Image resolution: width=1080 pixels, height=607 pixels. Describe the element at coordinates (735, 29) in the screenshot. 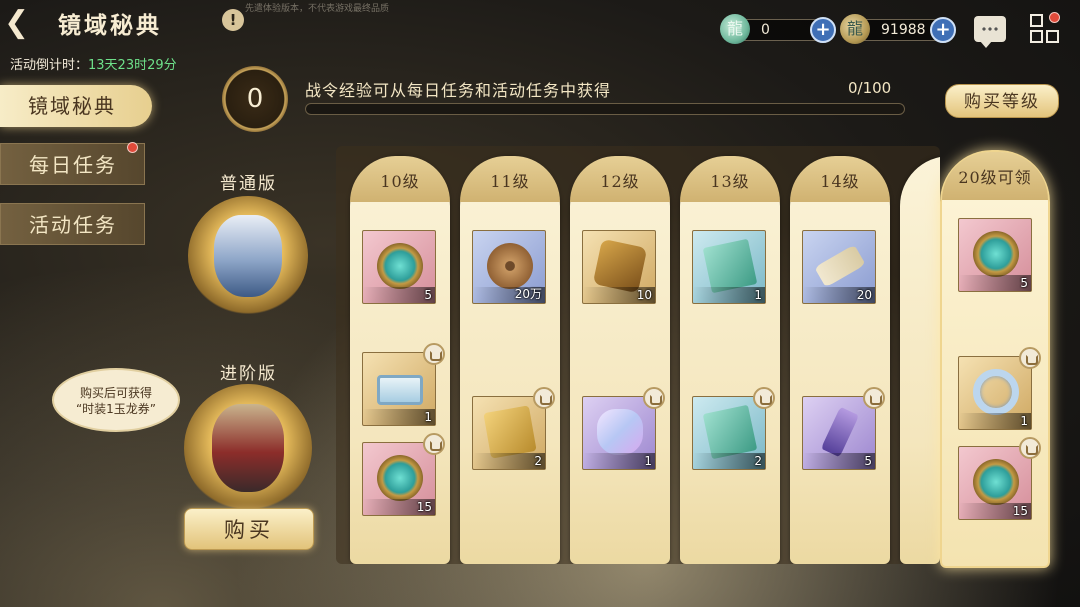

I see `jade-dragon-icon: 龍` at that location.